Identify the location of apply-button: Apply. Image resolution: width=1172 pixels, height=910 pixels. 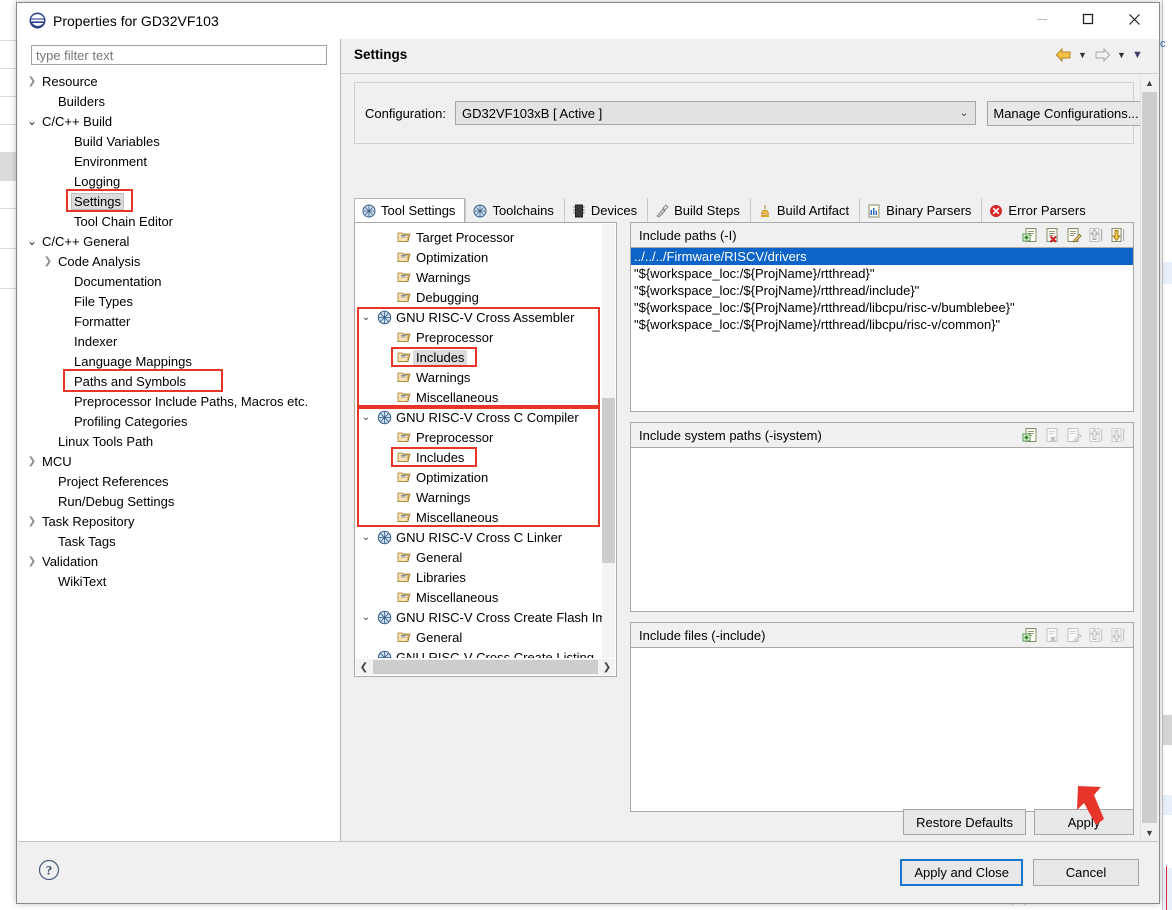
(1084, 822).